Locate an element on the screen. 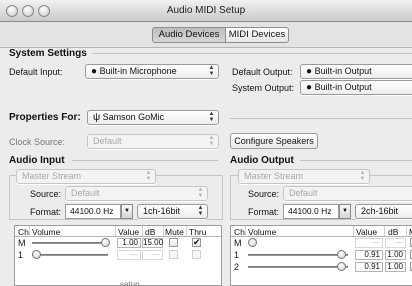 This screenshot has height=286, width=412. input-source-label: Source: is located at coordinates (46, 194).